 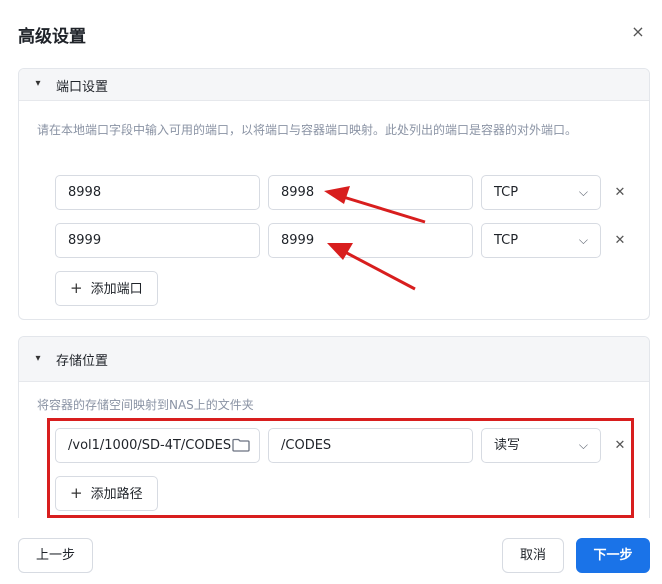 I want to click on access-mode-value: 读写, so click(x=507, y=445).